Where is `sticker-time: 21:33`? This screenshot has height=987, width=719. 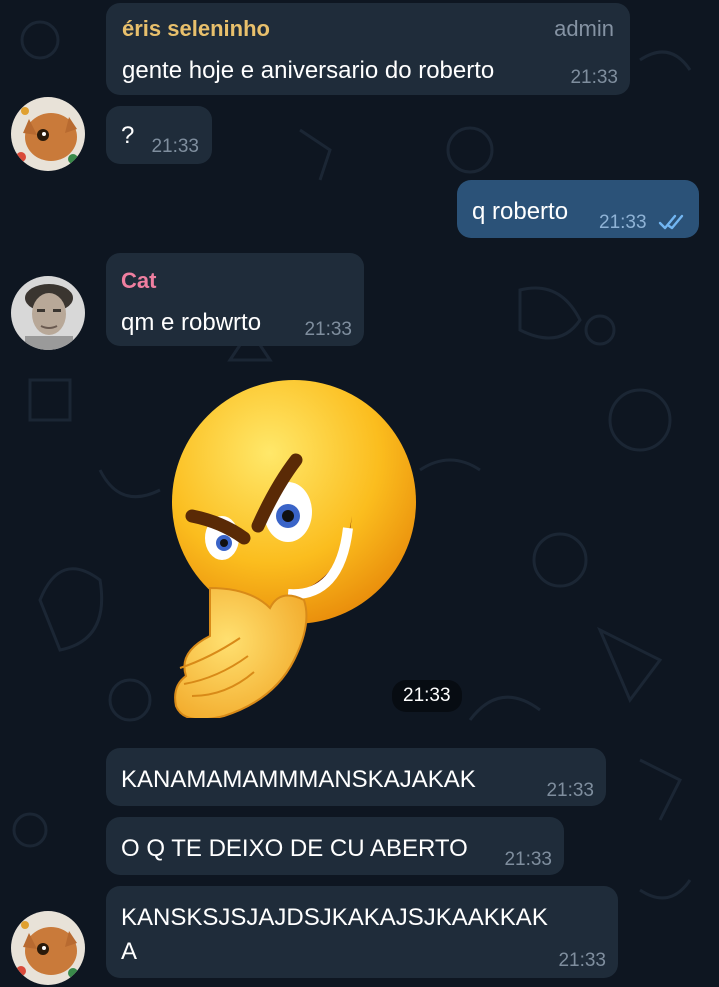 sticker-time: 21:33 is located at coordinates (427, 696).